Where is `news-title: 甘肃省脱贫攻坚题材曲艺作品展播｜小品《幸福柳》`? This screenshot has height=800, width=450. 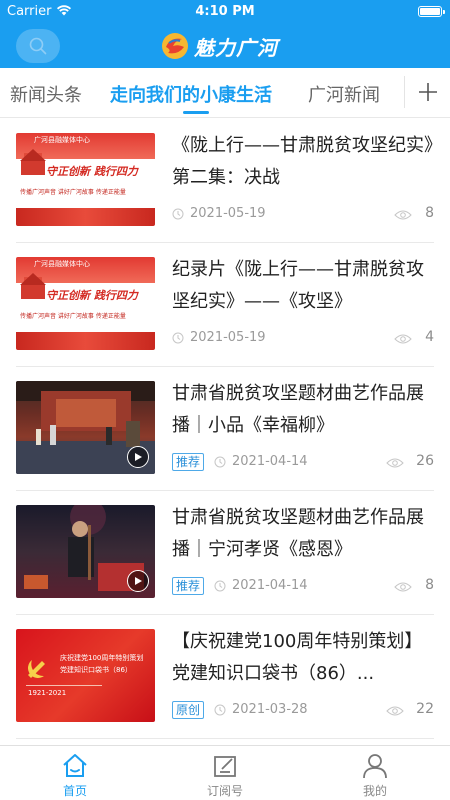
news-title: 甘肃省脱贫攻坚题材曲艺作品展播｜小品《幸福柳》 is located at coordinates (303, 410).